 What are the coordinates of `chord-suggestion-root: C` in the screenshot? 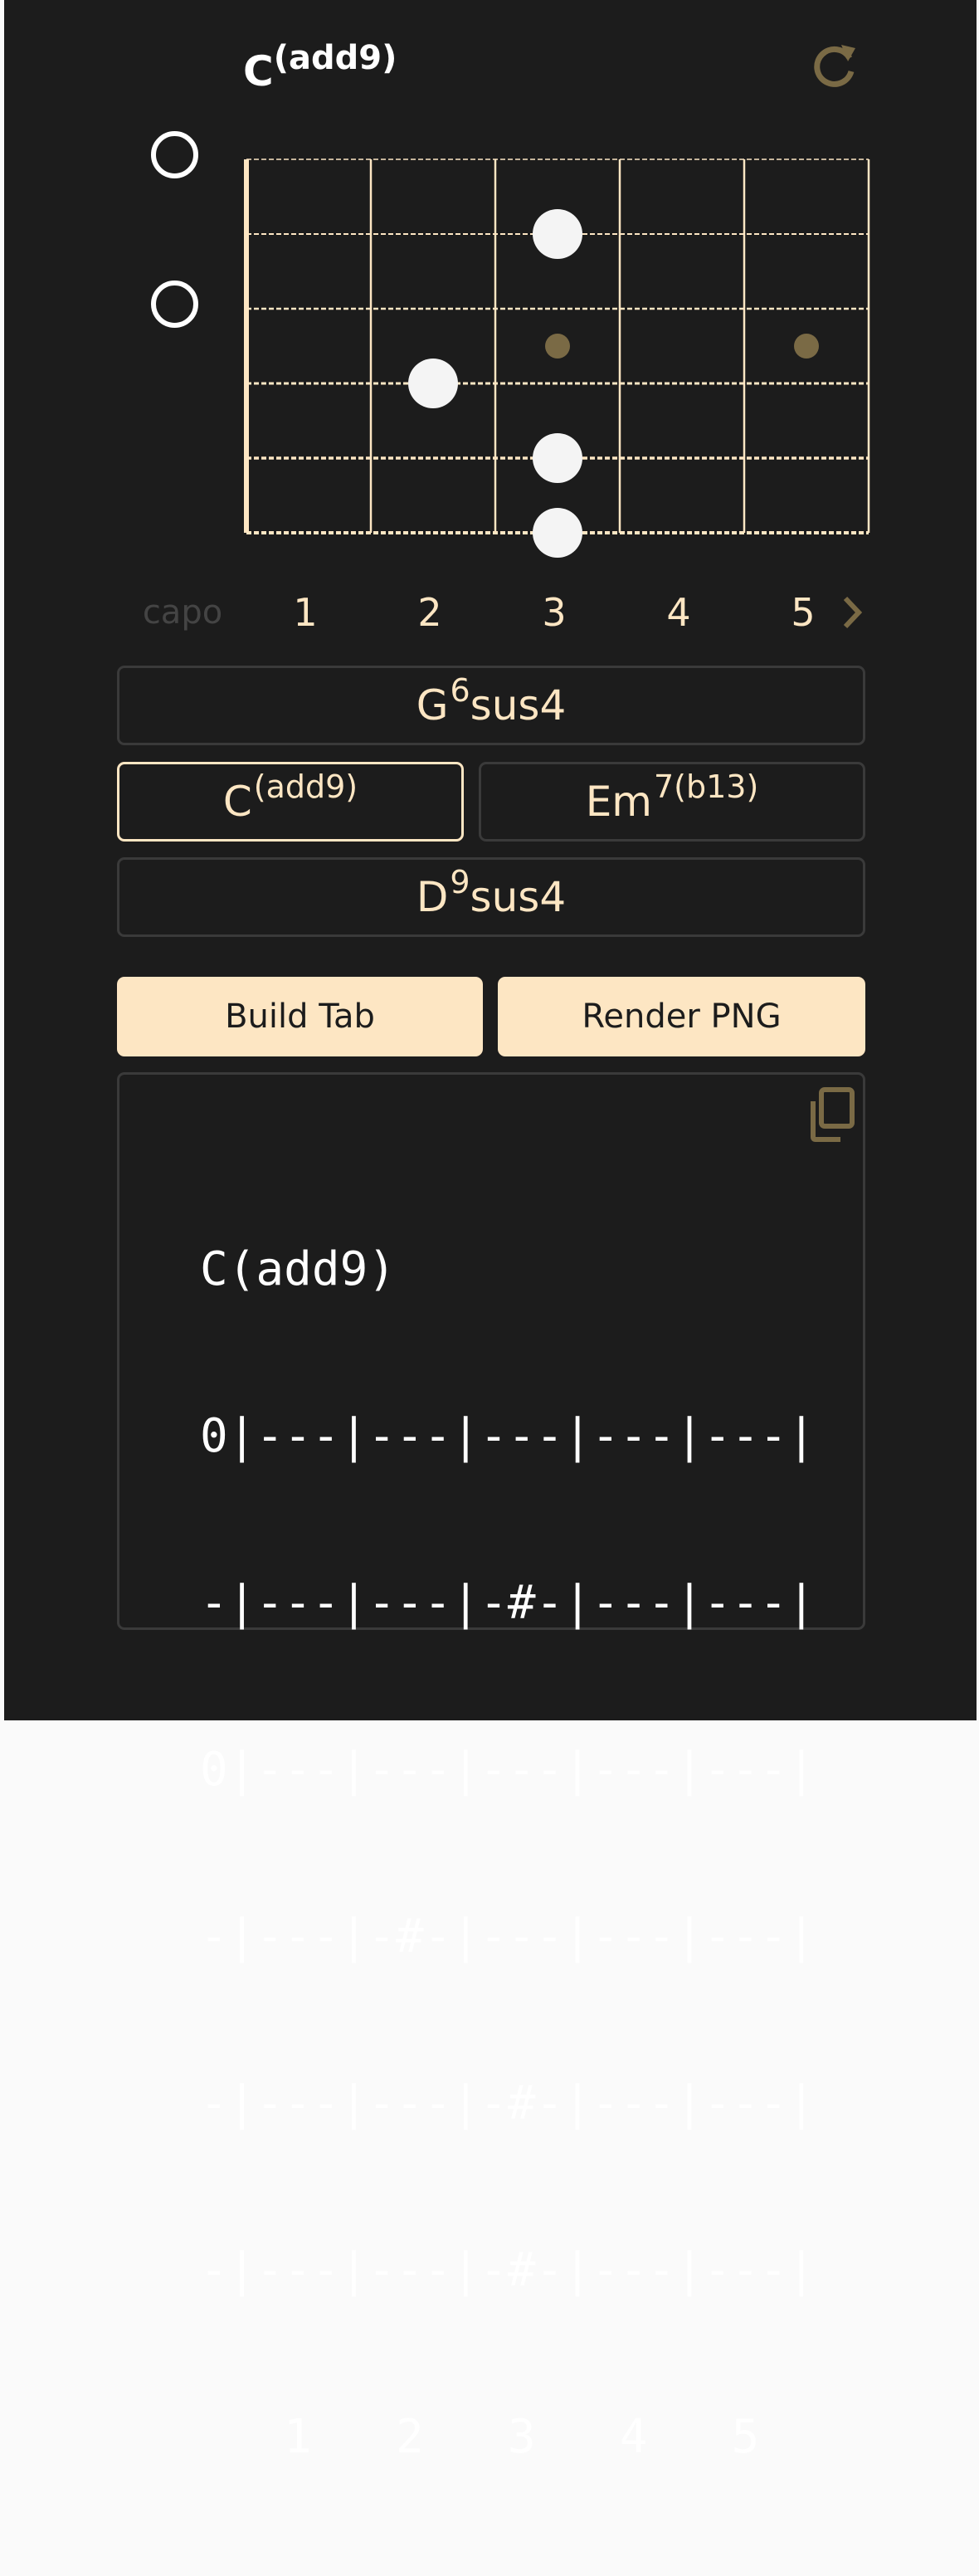 It's located at (237, 802).